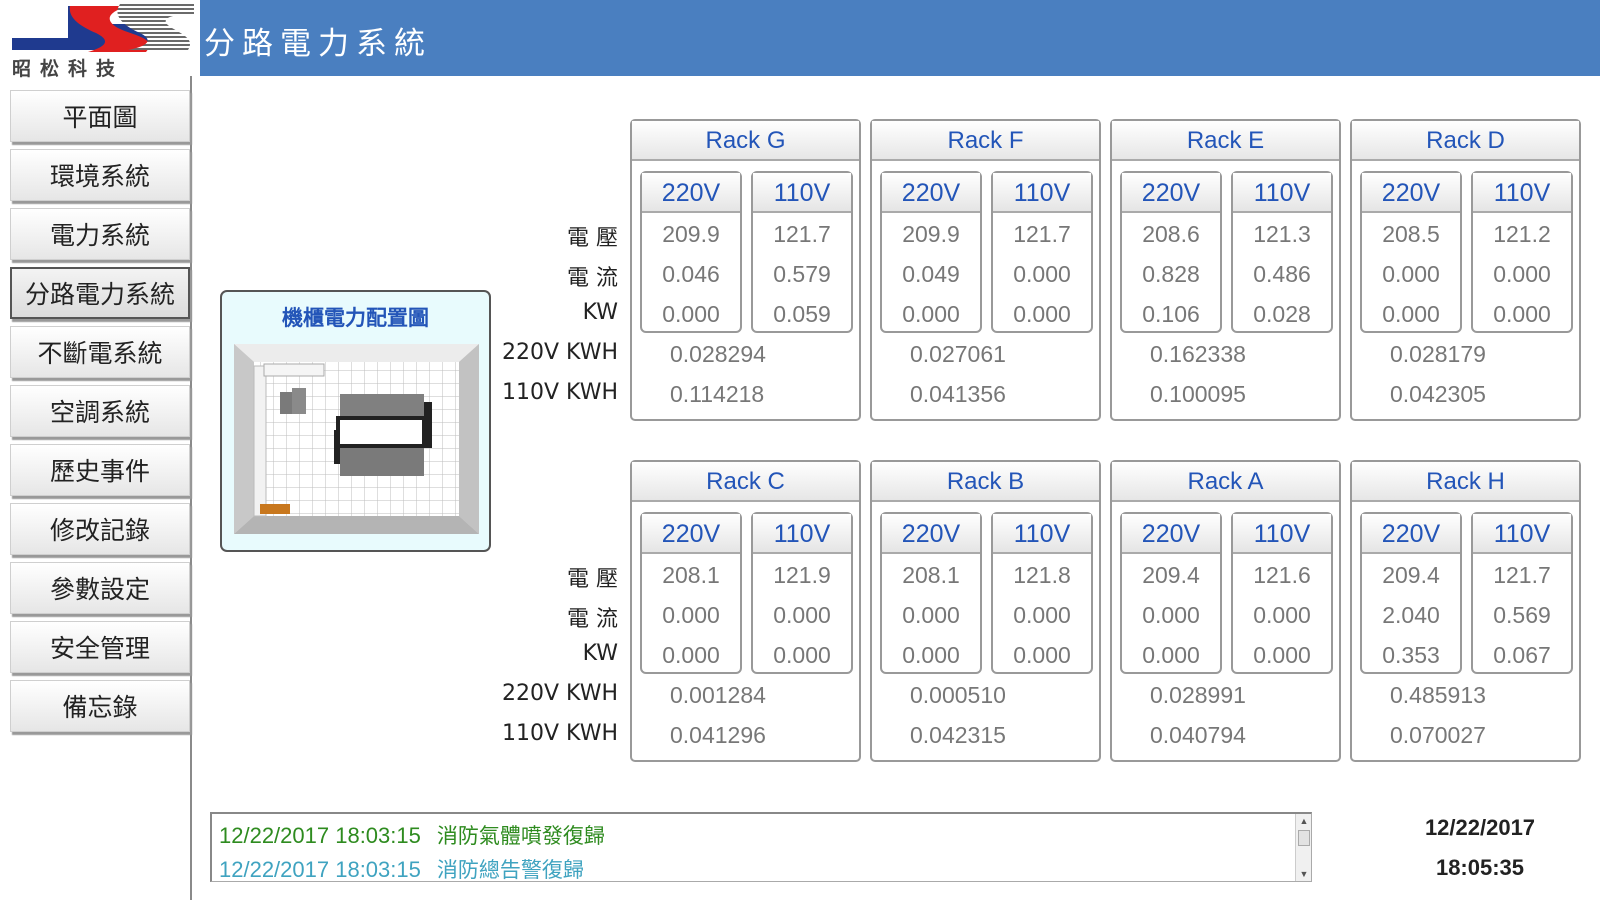  What do you see at coordinates (931, 274) in the screenshot?
I see `current-value: 0.049` at bounding box center [931, 274].